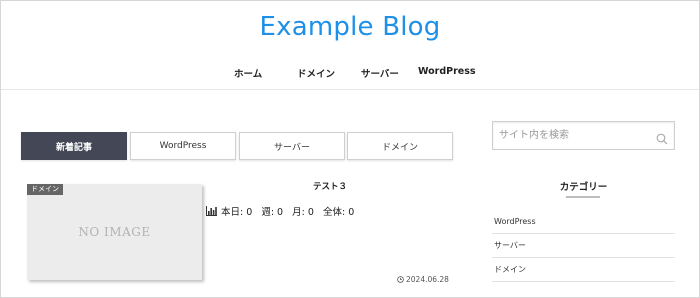 The image size is (700, 298). I want to click on nav-item-wordpress: WordPress, so click(447, 71).